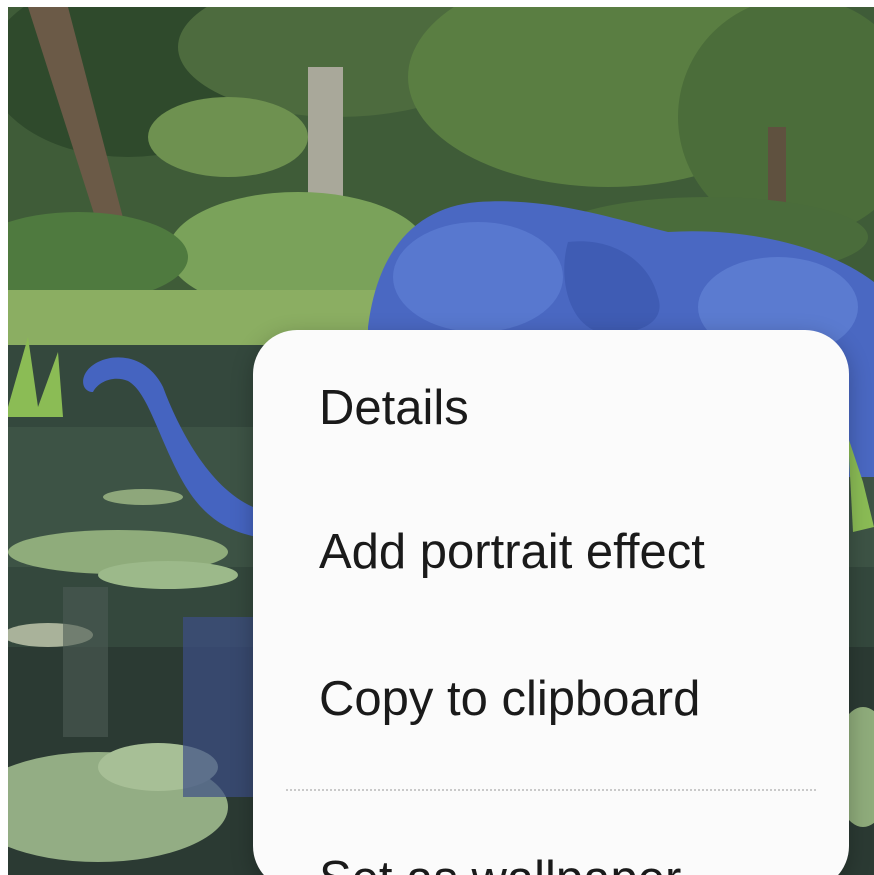 The height and width of the screenshot is (875, 874). What do you see at coordinates (500, 865) in the screenshot?
I see `menu-item-set-as-wallpaper: Set as wallpaper` at bounding box center [500, 865].